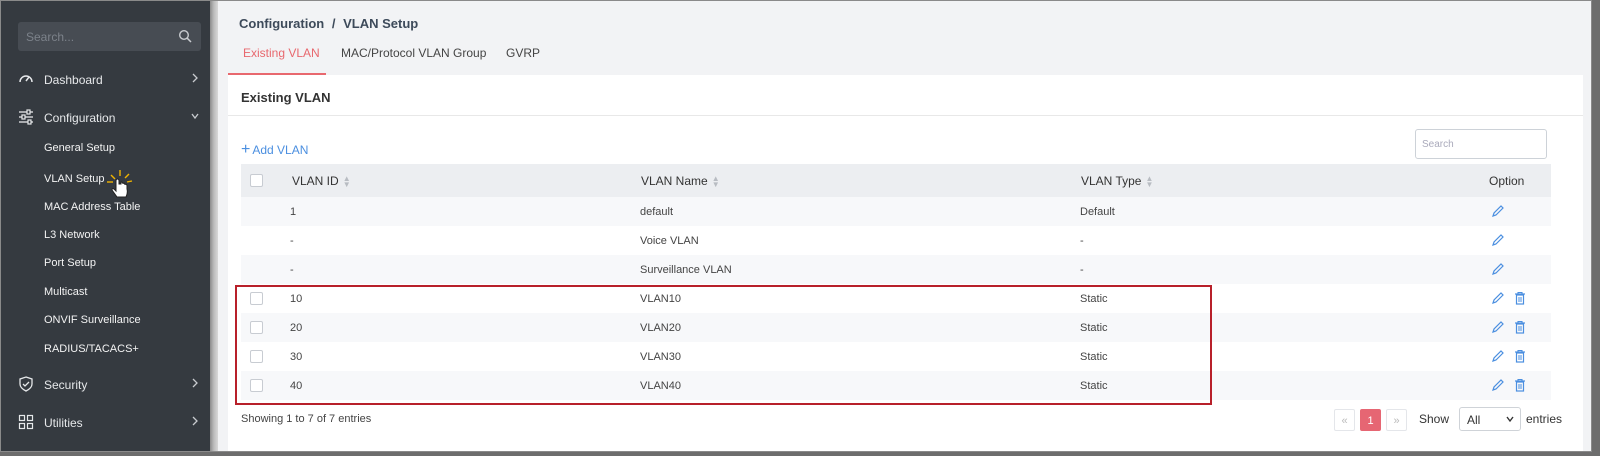 This screenshot has width=1600, height=456. Describe the element at coordinates (185, 36) in the screenshot. I see `search-icon` at that location.